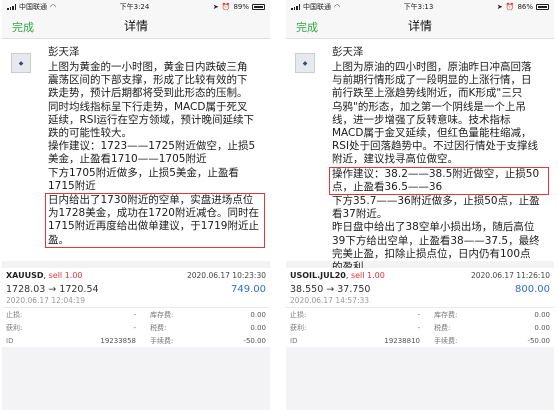 Image resolution: width=558 pixels, height=410 pixels. What do you see at coordinates (510, 275) in the screenshot?
I see `open-time: 2020.06.17 11:26:10` at bounding box center [510, 275].